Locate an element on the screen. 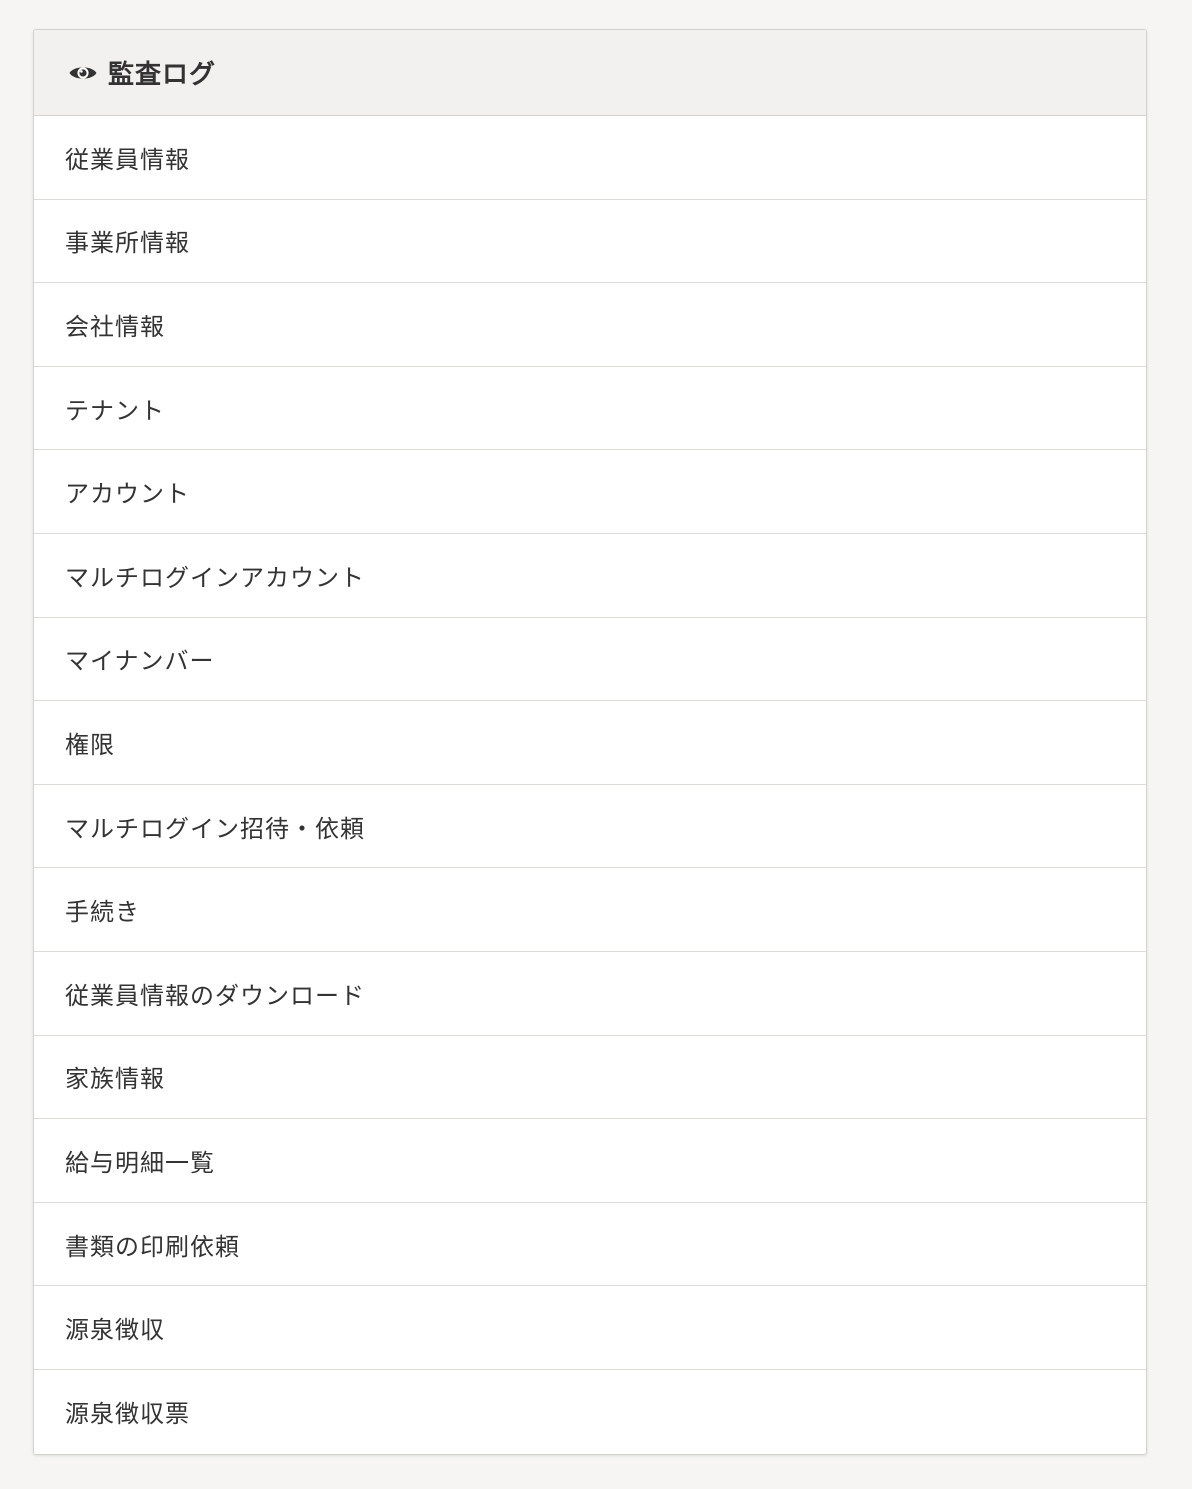  list-item-label: マイナンバー is located at coordinates (140, 661).